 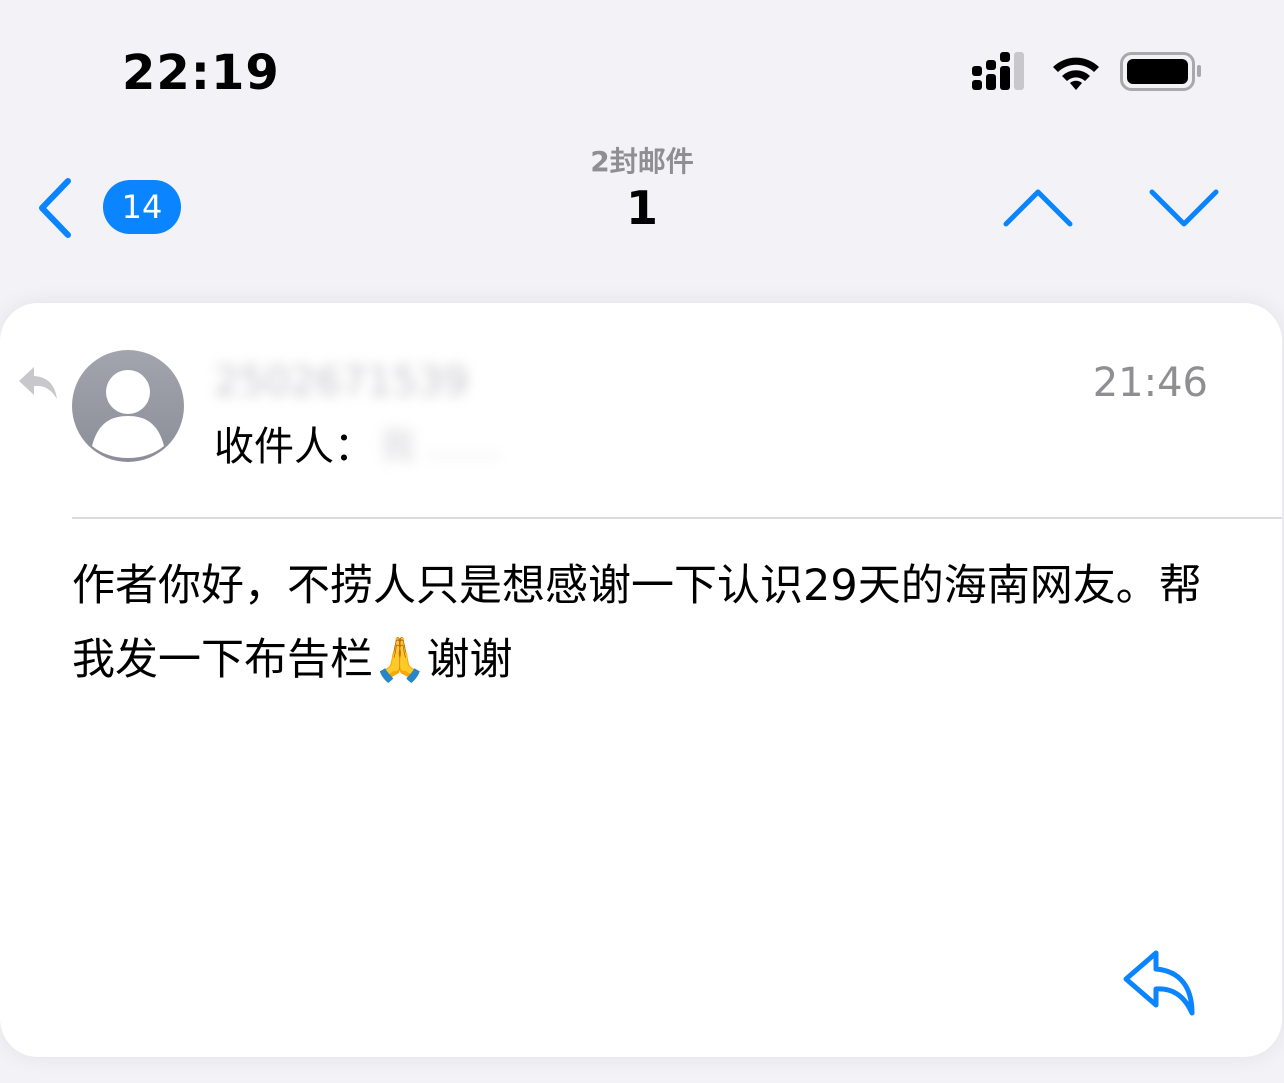 I want to click on unread-count-badge: 14, so click(x=142, y=207).